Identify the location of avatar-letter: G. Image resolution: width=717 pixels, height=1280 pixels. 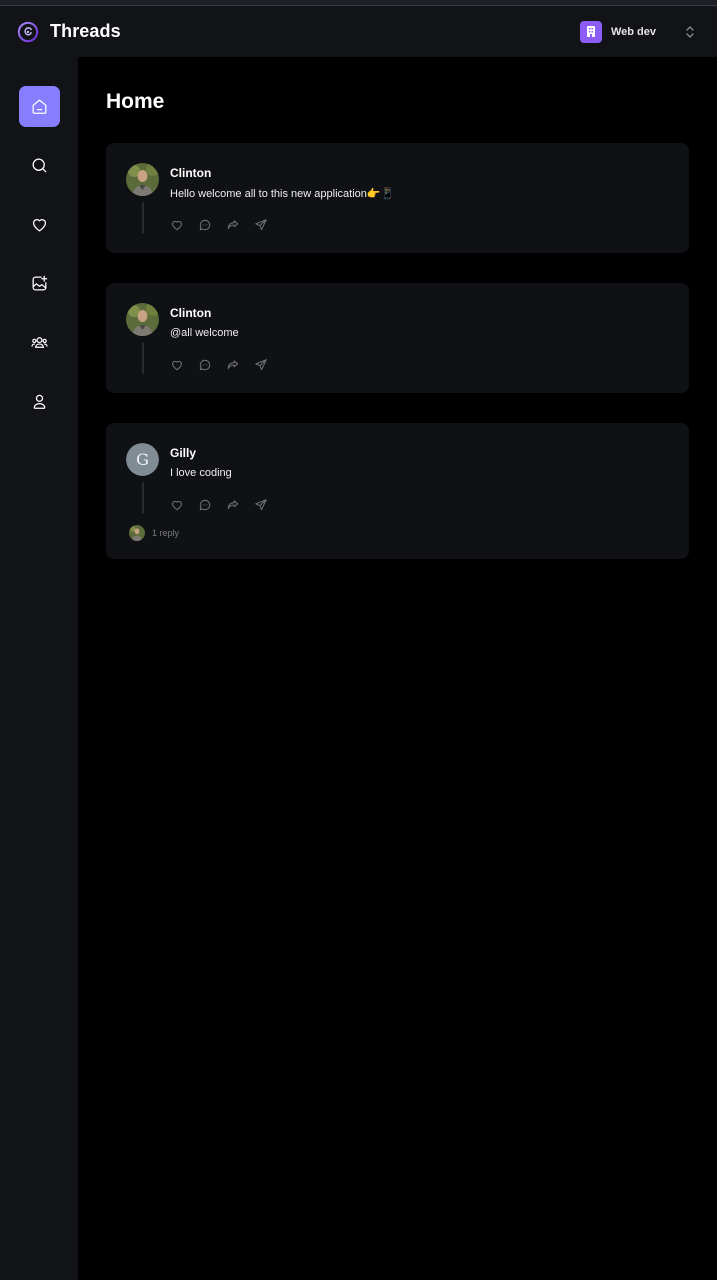
(142, 459).